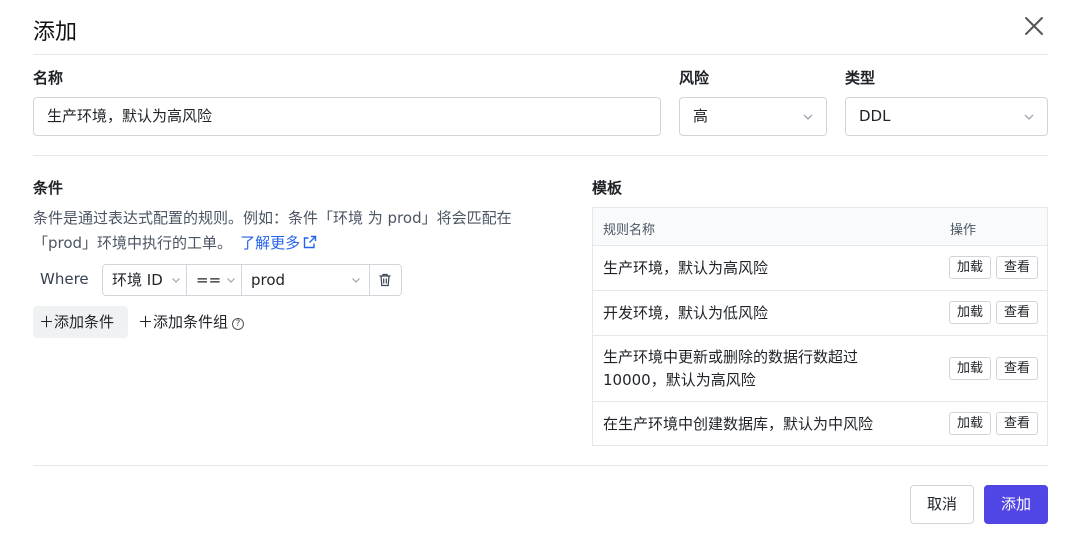  I want to click on name-input-value: 生产环境，默认为高风险, so click(130, 116).